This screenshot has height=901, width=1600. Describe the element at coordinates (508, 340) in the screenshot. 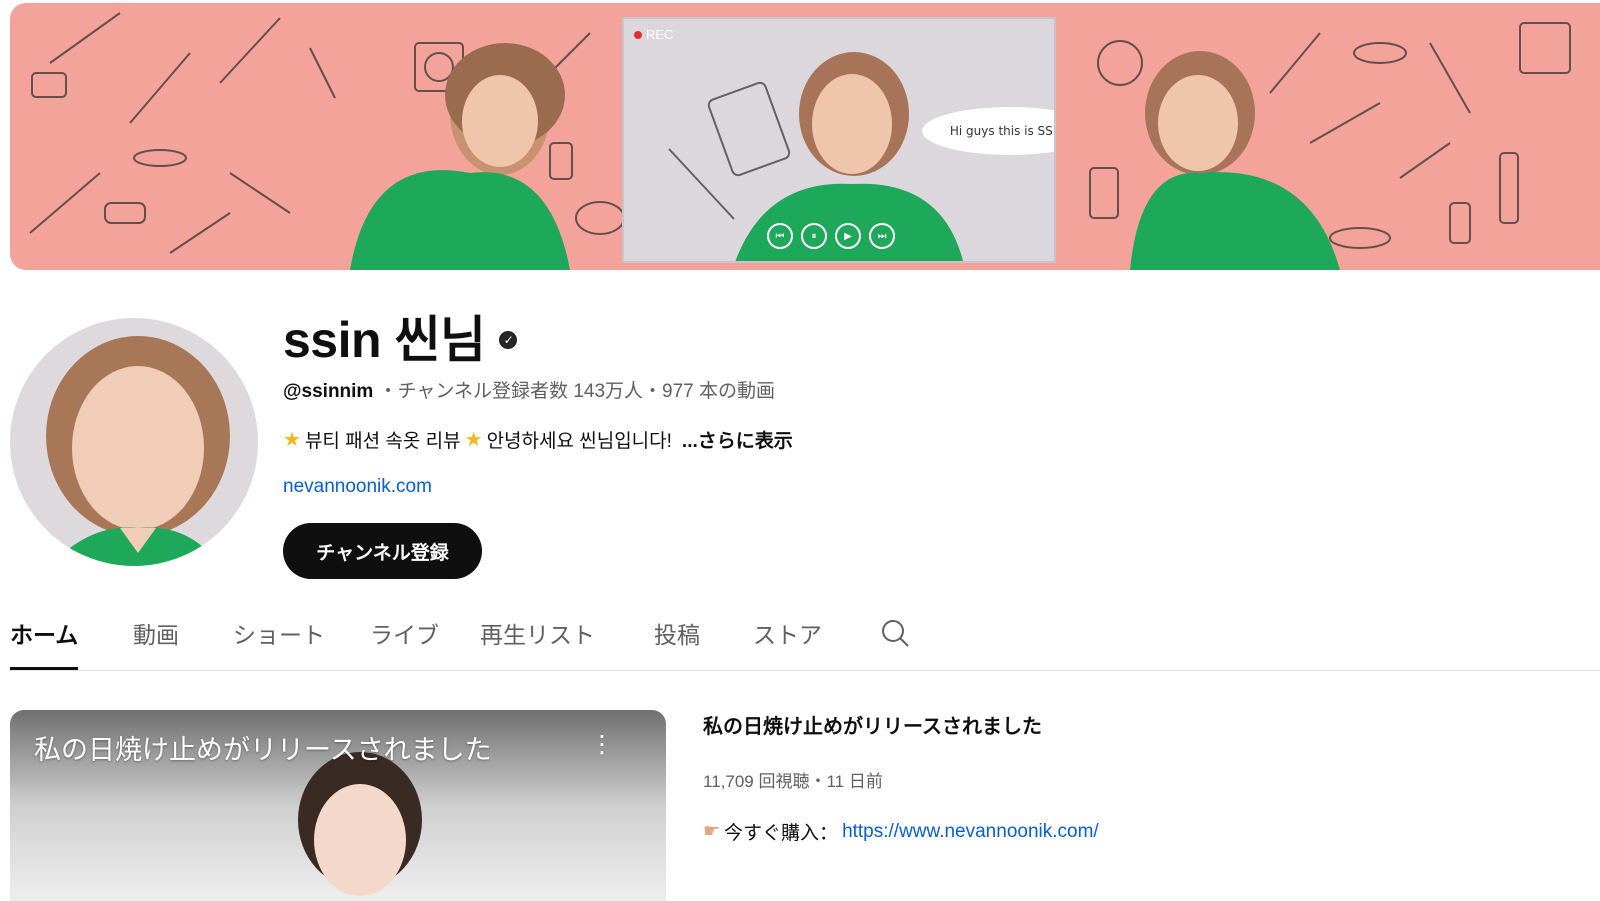

I see `check-circle-icon: ✓` at that location.